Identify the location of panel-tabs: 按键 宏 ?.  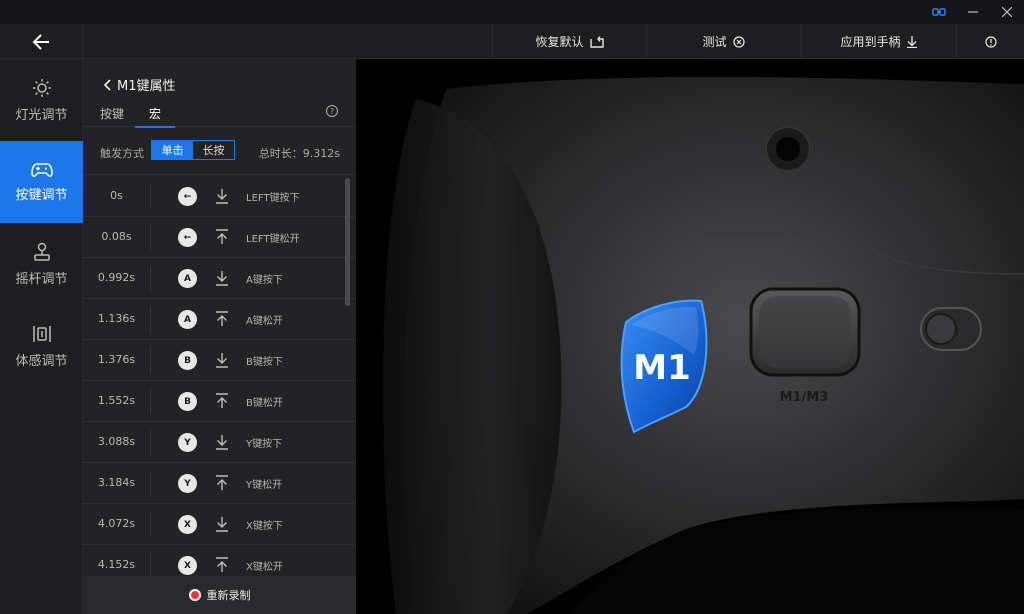
(219, 114).